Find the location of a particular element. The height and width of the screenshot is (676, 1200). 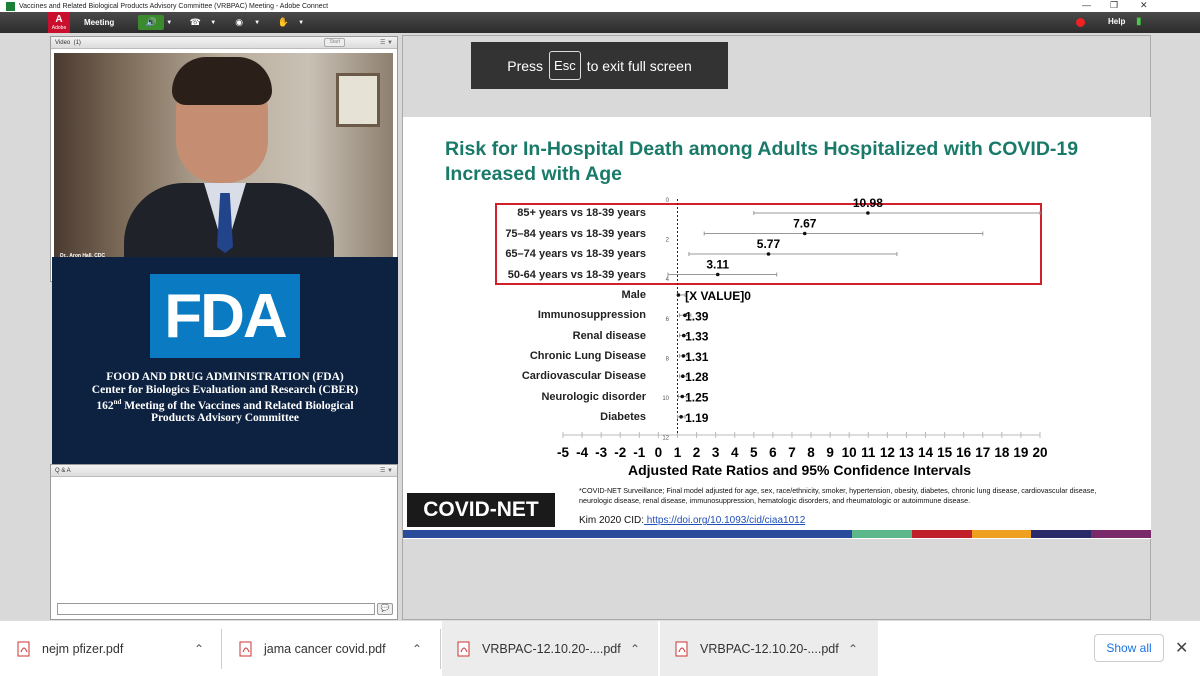

qa-pod-title: Q & A is located at coordinates (63, 470).